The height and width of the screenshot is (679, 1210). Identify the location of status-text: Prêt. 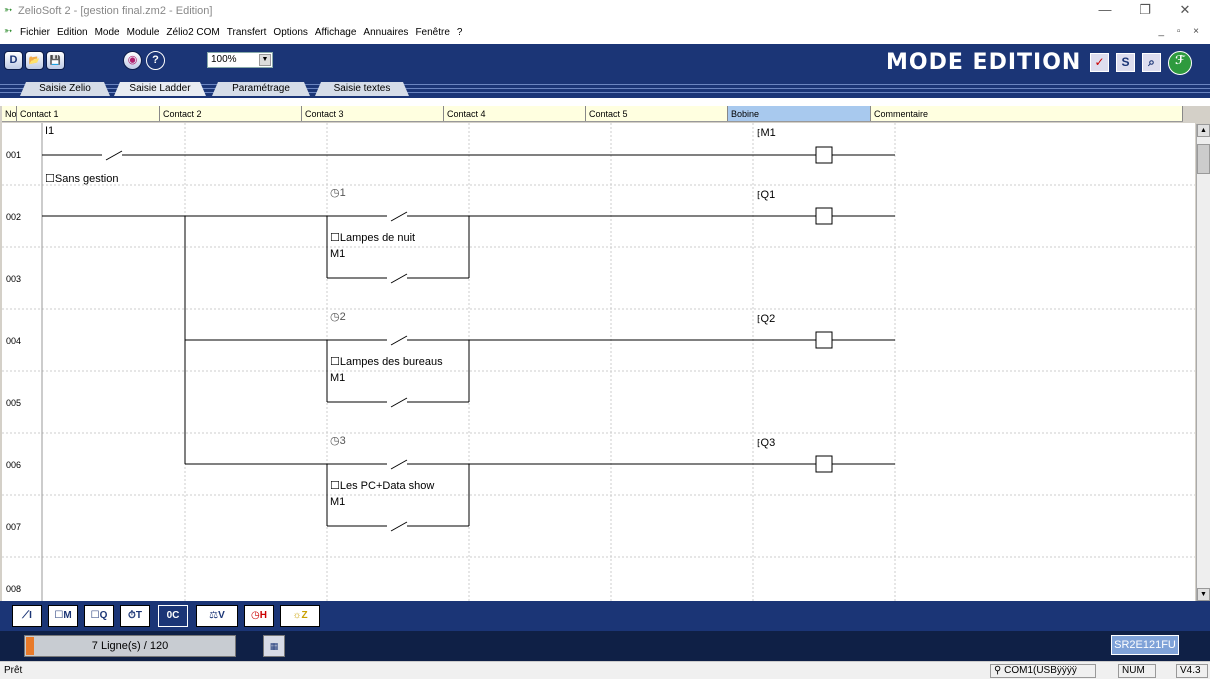
(13, 670).